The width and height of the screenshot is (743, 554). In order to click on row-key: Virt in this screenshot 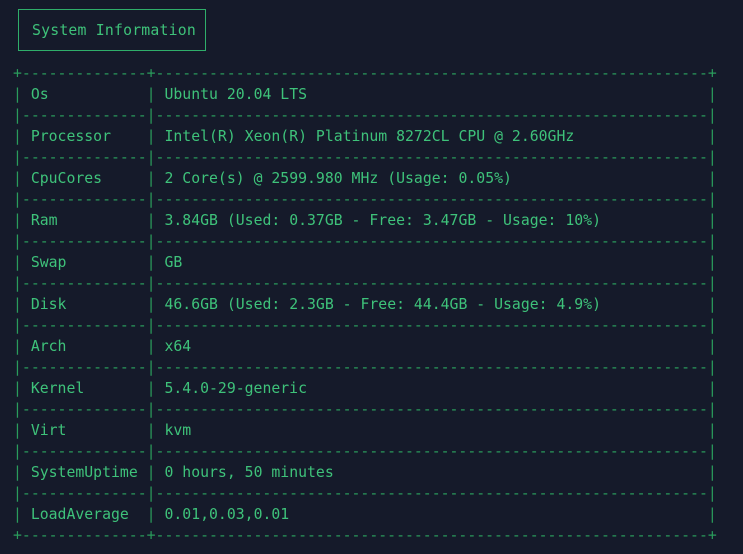, I will do `click(48, 430)`.